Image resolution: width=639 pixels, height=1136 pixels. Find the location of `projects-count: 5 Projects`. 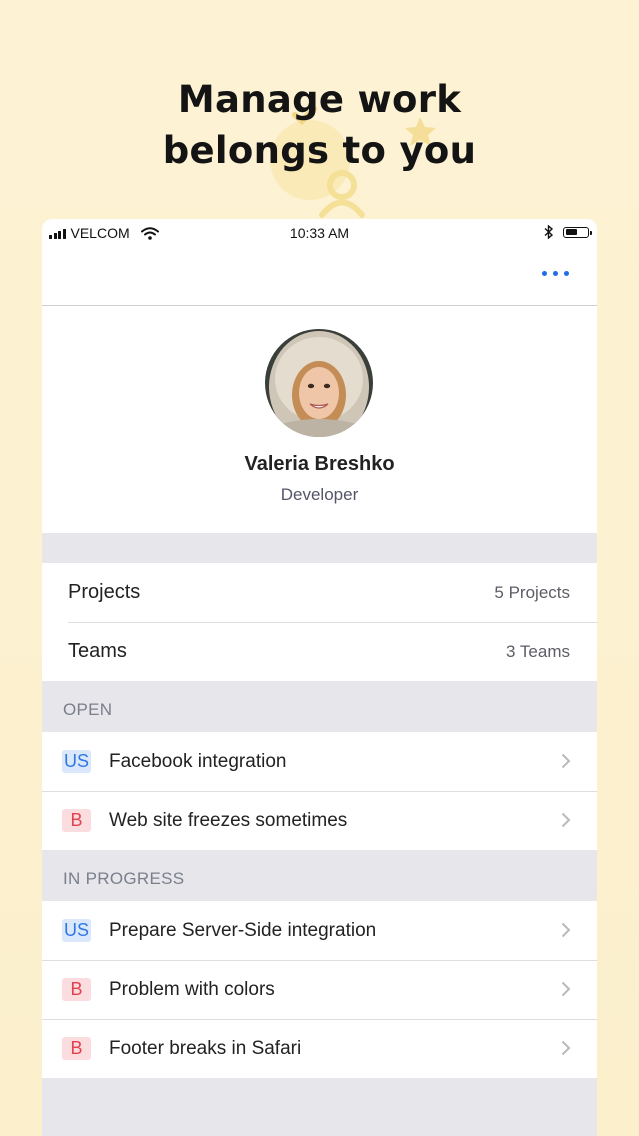

projects-count: 5 Projects is located at coordinates (532, 592).